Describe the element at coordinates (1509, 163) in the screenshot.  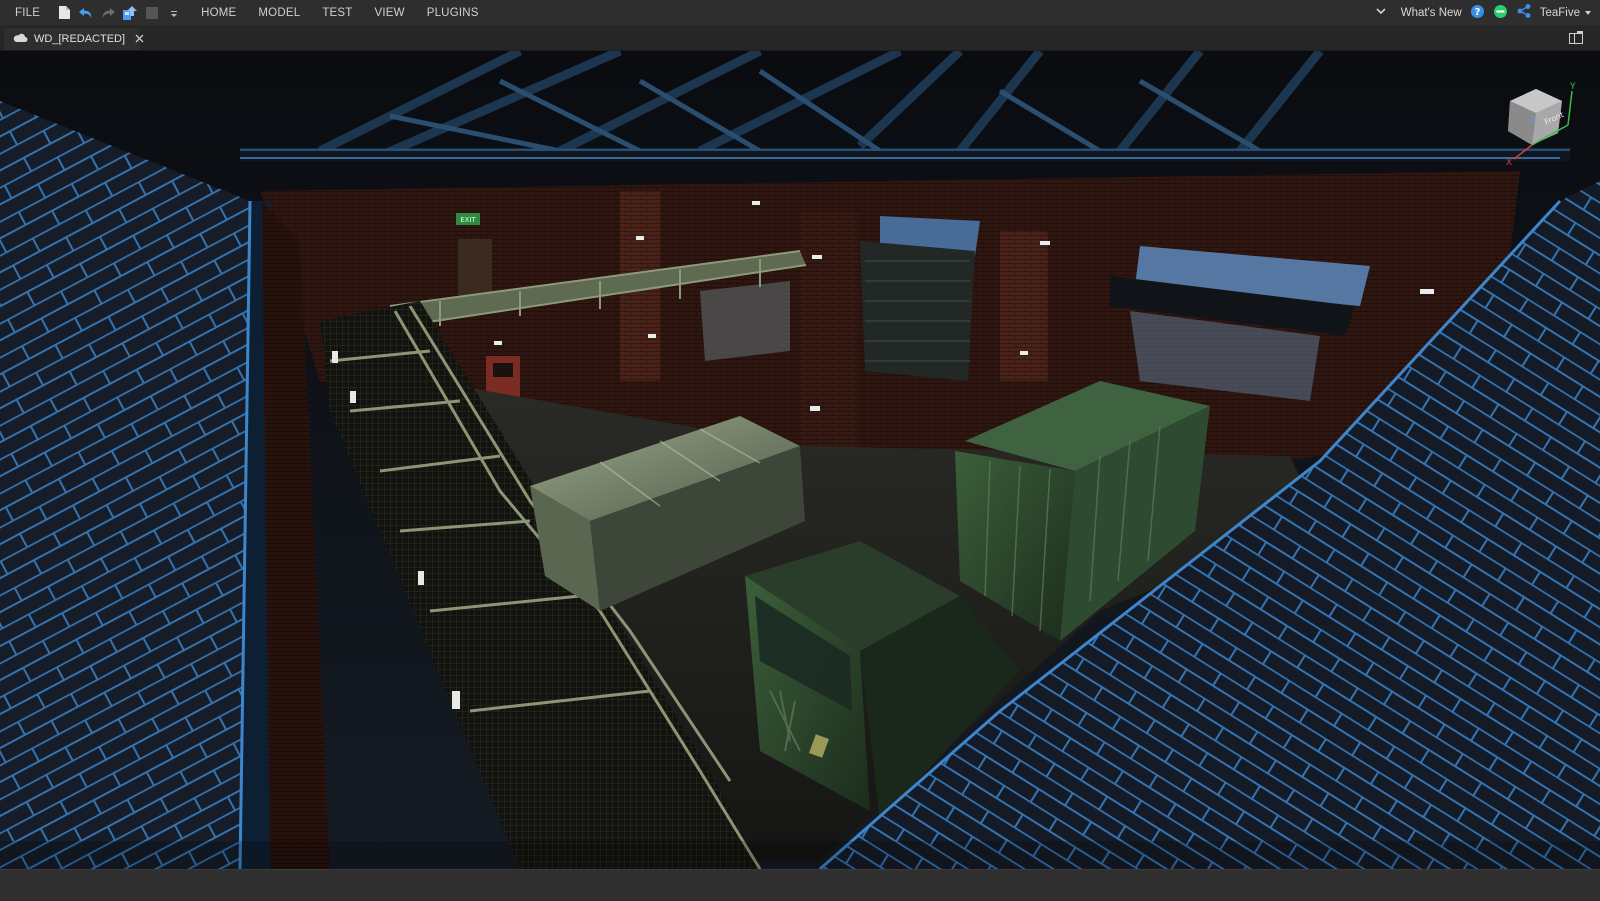
I see `view-cube-axis-x: X` at that location.